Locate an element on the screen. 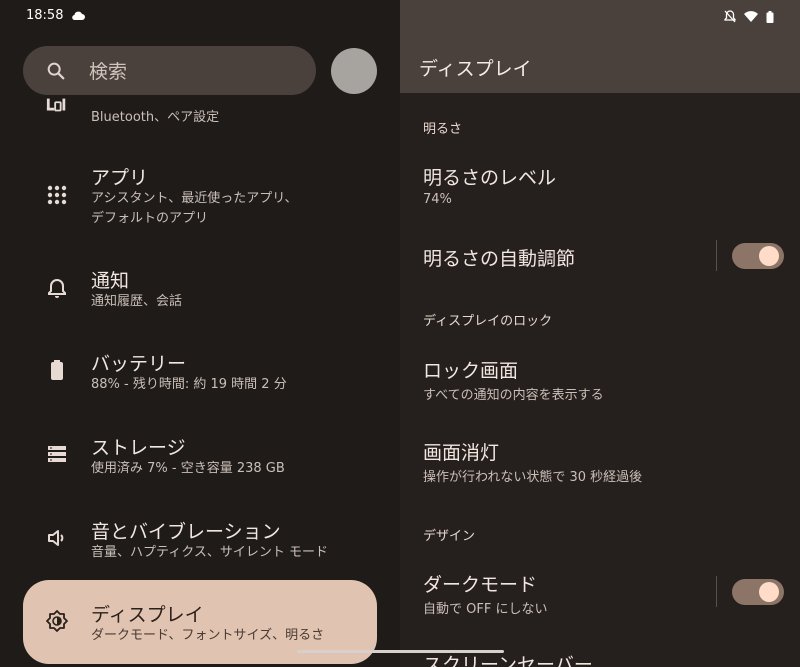  dark-mode-sub: 自動で OFF にしない is located at coordinates (485, 609).